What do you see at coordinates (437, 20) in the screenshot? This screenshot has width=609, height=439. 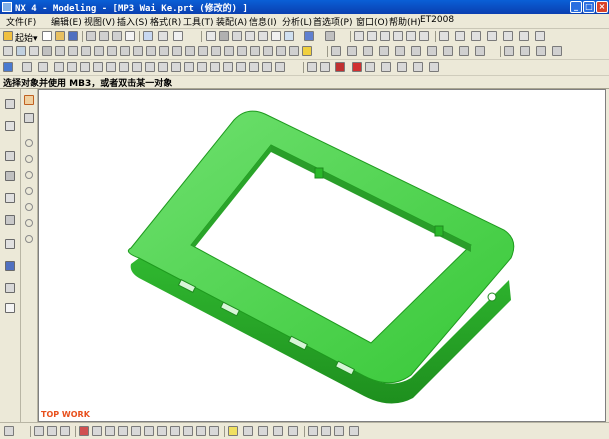 I see `menu-et2008: ET2008` at bounding box center [437, 20].